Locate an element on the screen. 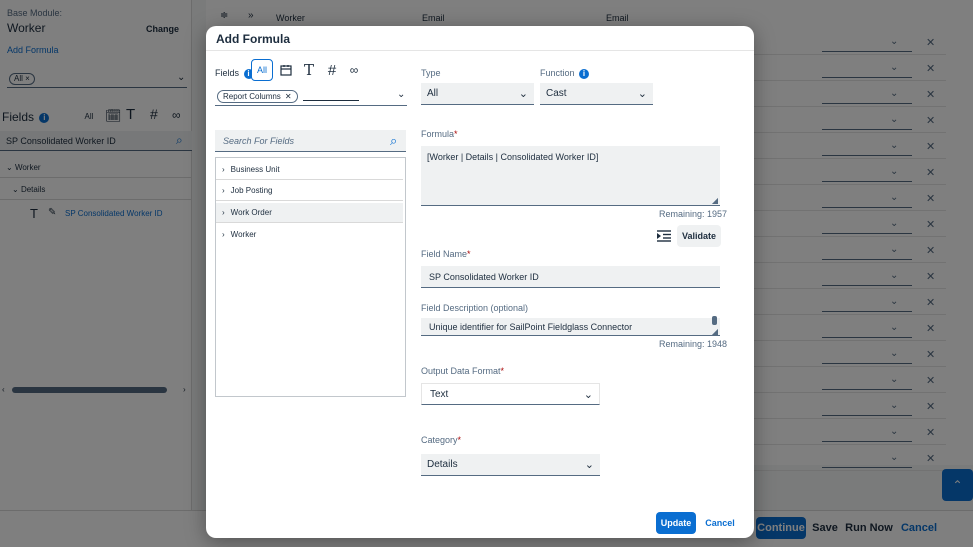 The image size is (973, 547). function-select-value: Cast is located at coordinates (556, 93).